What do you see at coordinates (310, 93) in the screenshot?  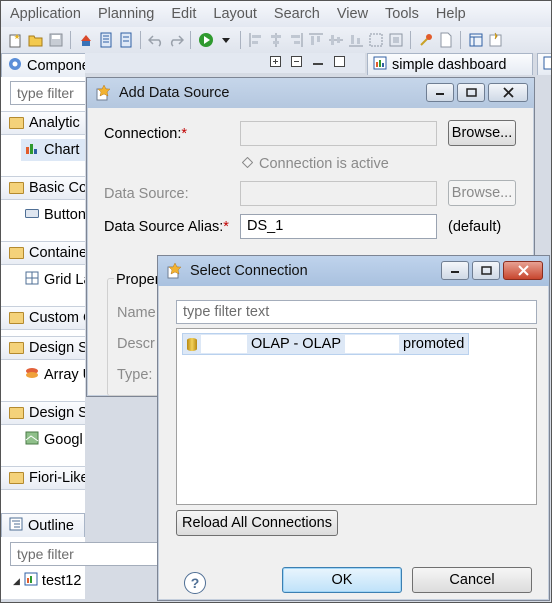 I see `titlebar: Add Data Source` at bounding box center [310, 93].